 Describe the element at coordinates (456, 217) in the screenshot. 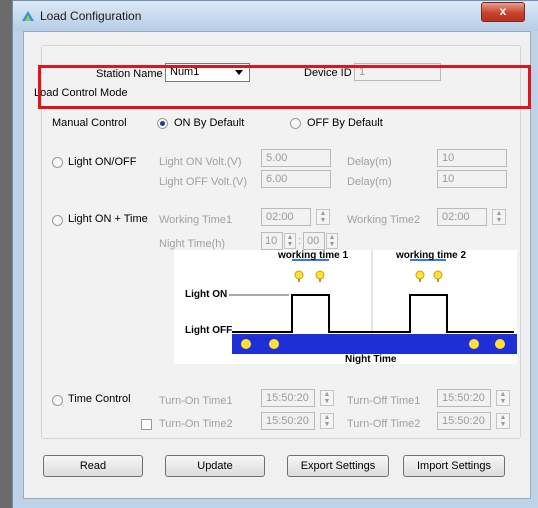

I see `working-time2-value: 02:00` at that location.